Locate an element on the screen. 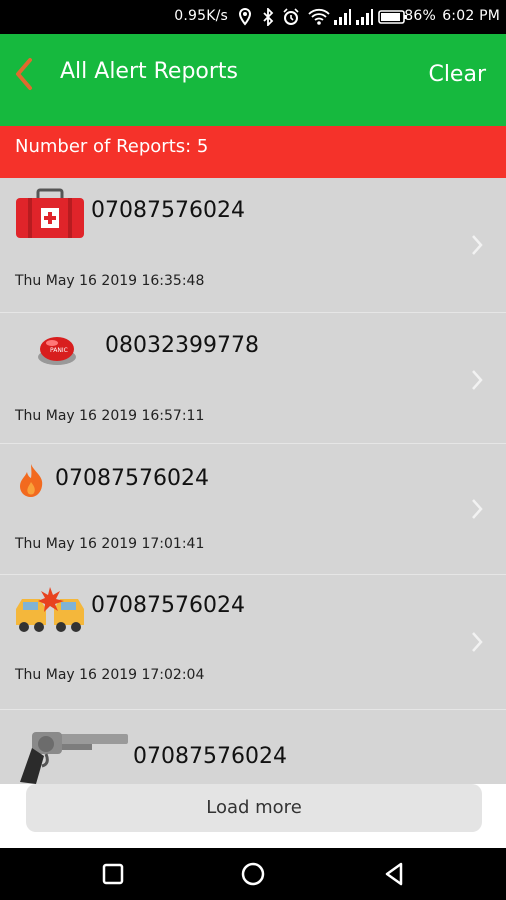 The width and height of the screenshot is (506, 900). report-time: Thu May 16 2019 16:35:48 is located at coordinates (110, 281).